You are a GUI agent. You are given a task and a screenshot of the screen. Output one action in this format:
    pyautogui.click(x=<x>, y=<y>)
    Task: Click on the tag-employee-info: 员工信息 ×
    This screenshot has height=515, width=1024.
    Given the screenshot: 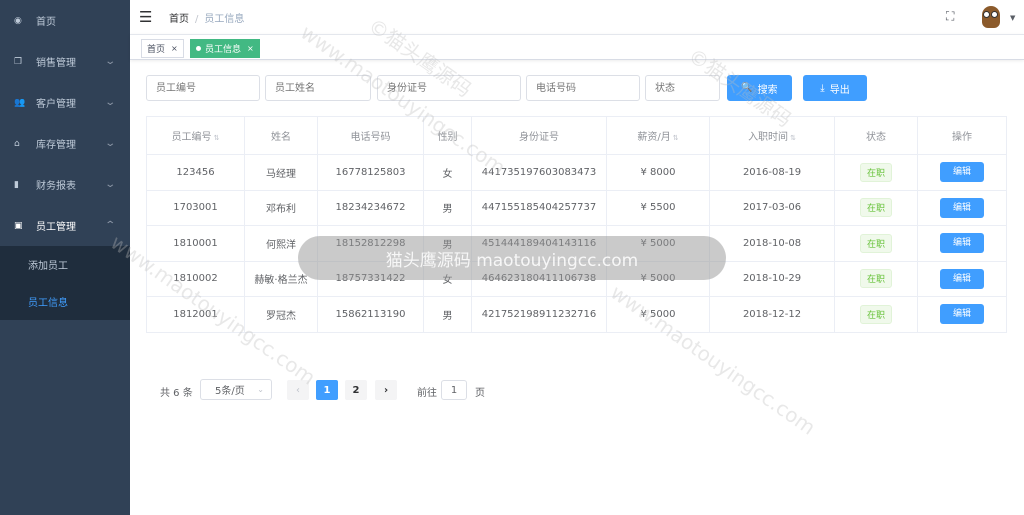 What is the action you would take?
    pyautogui.click(x=225, y=48)
    